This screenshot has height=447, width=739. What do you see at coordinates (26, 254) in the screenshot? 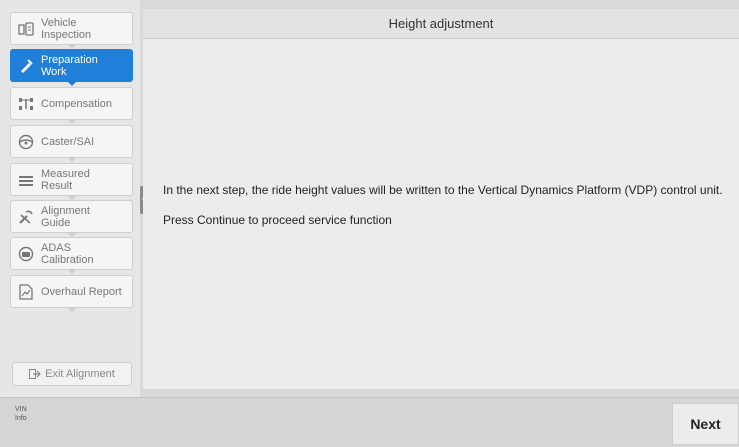
I see `adas-icon` at bounding box center [26, 254].